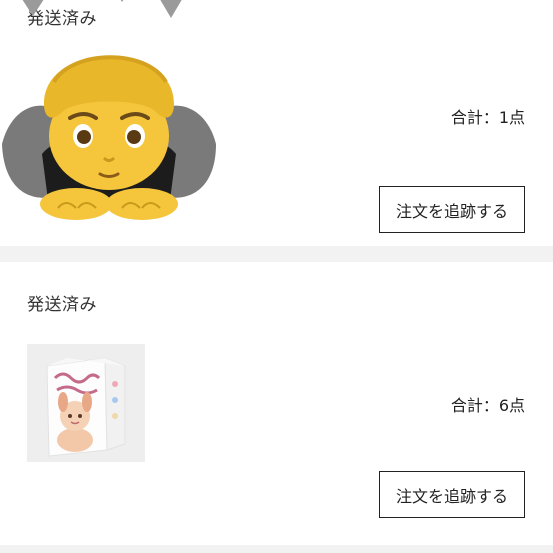 Image resolution: width=553 pixels, height=553 pixels. I want to click on order-total: 合計：1点, so click(487, 117).